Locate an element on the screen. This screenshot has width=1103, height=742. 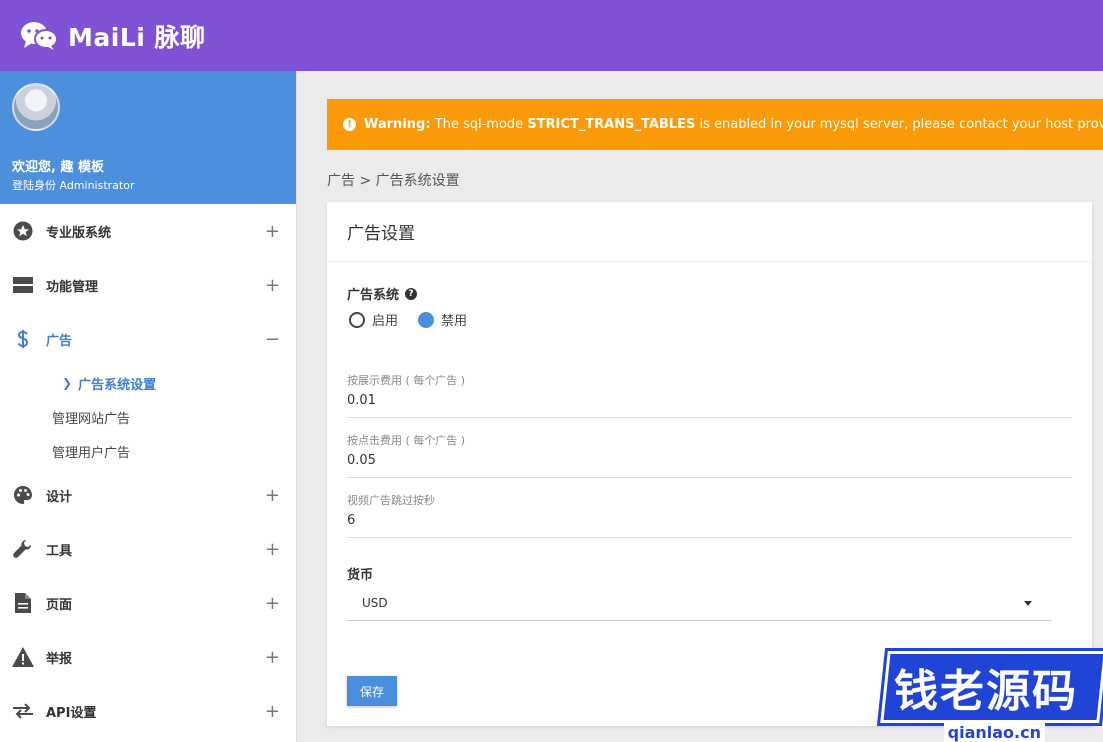
sidebar-item-label: 举报 is located at coordinates (59, 659).